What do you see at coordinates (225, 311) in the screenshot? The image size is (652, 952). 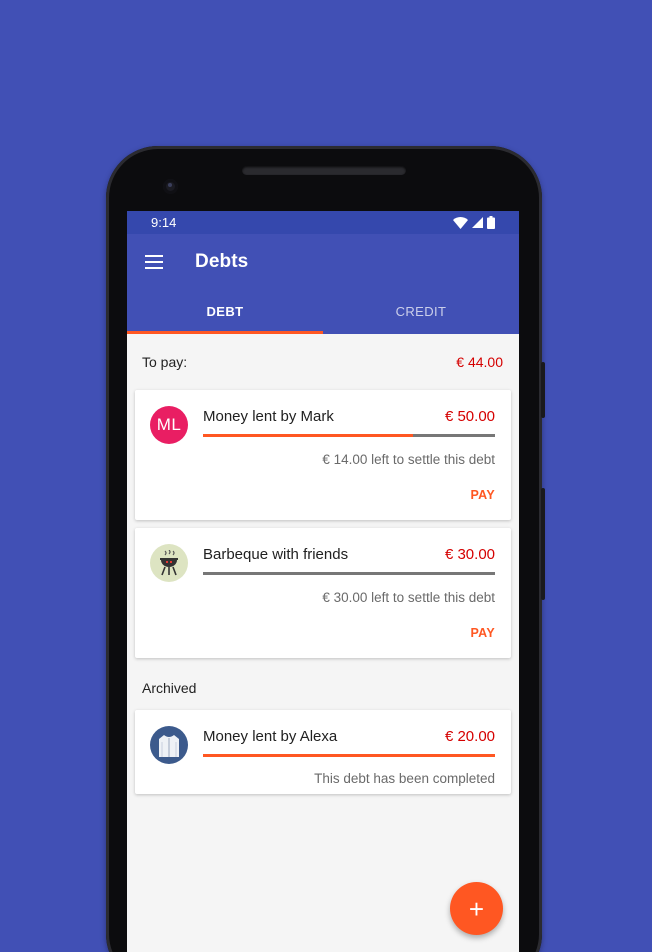 I see `tab-debt: DEBT` at bounding box center [225, 311].